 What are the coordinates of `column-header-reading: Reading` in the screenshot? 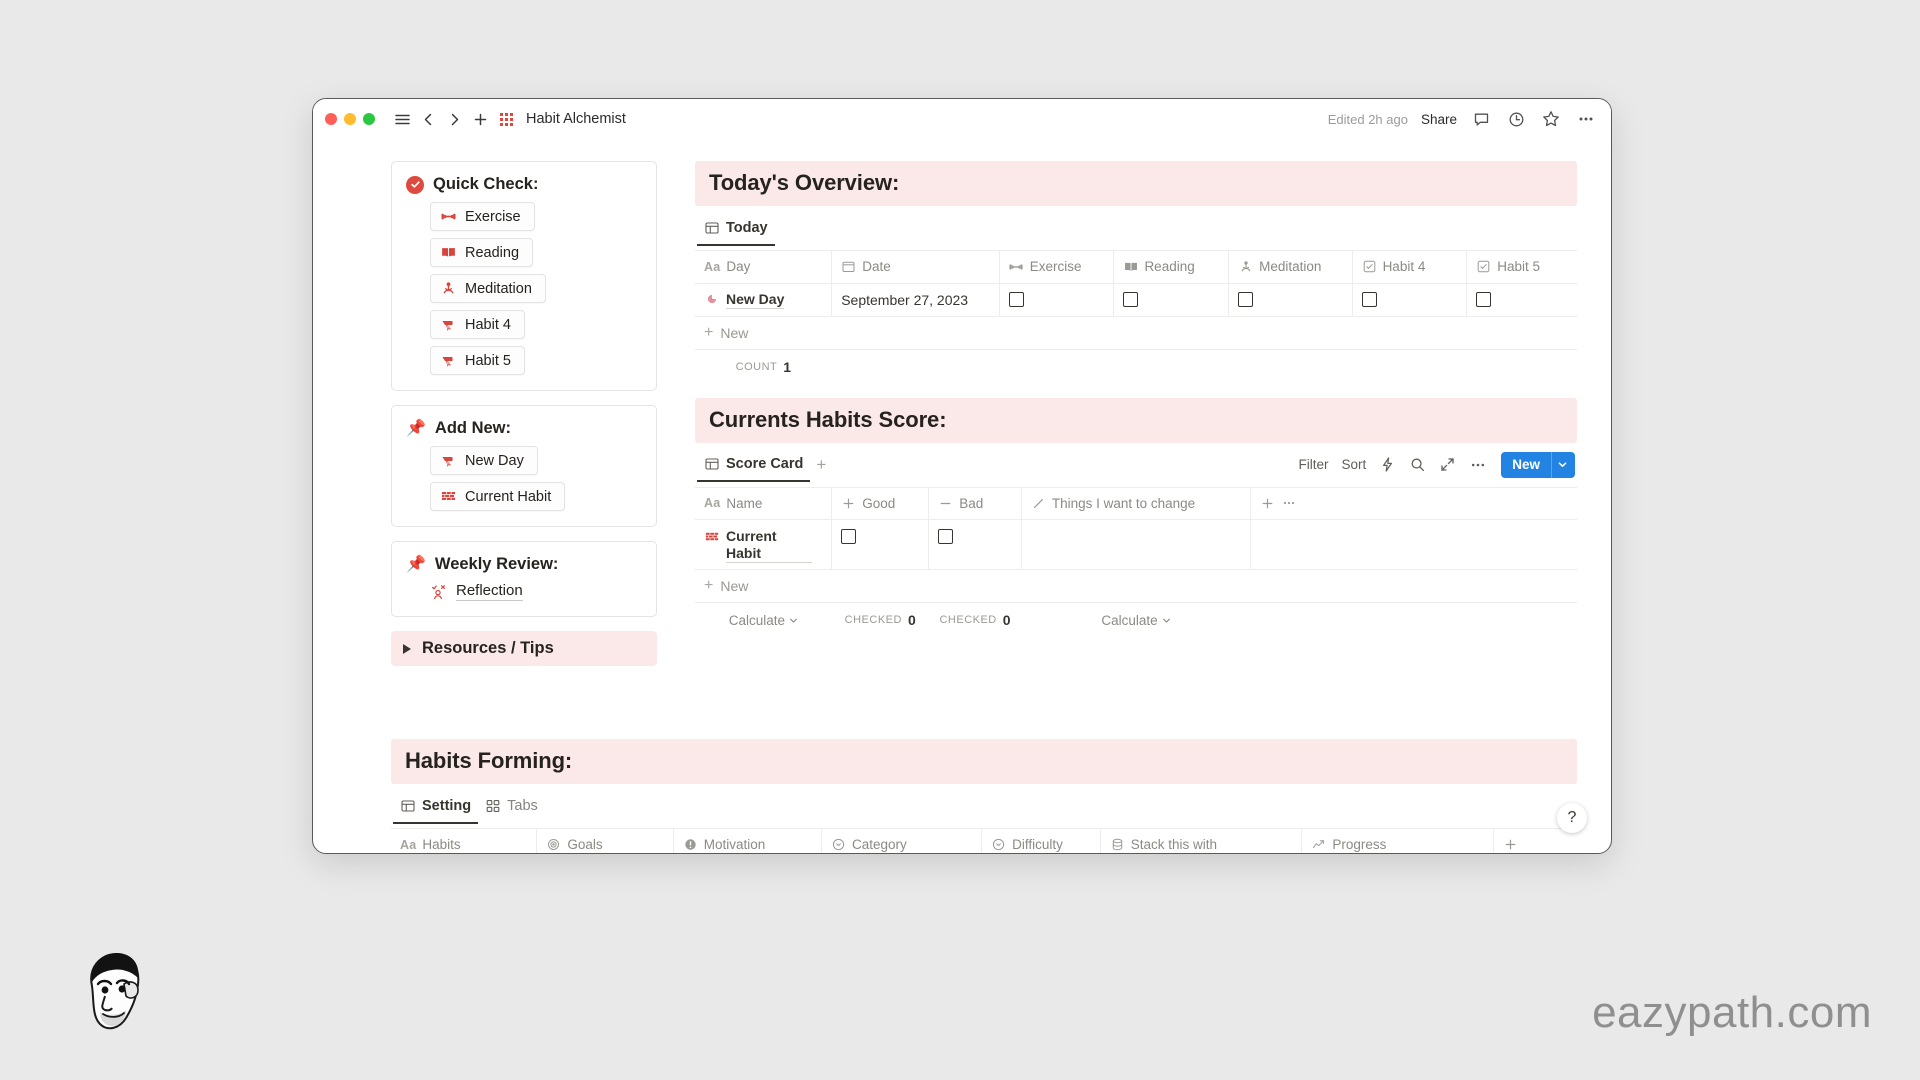 It's located at (1171, 267).